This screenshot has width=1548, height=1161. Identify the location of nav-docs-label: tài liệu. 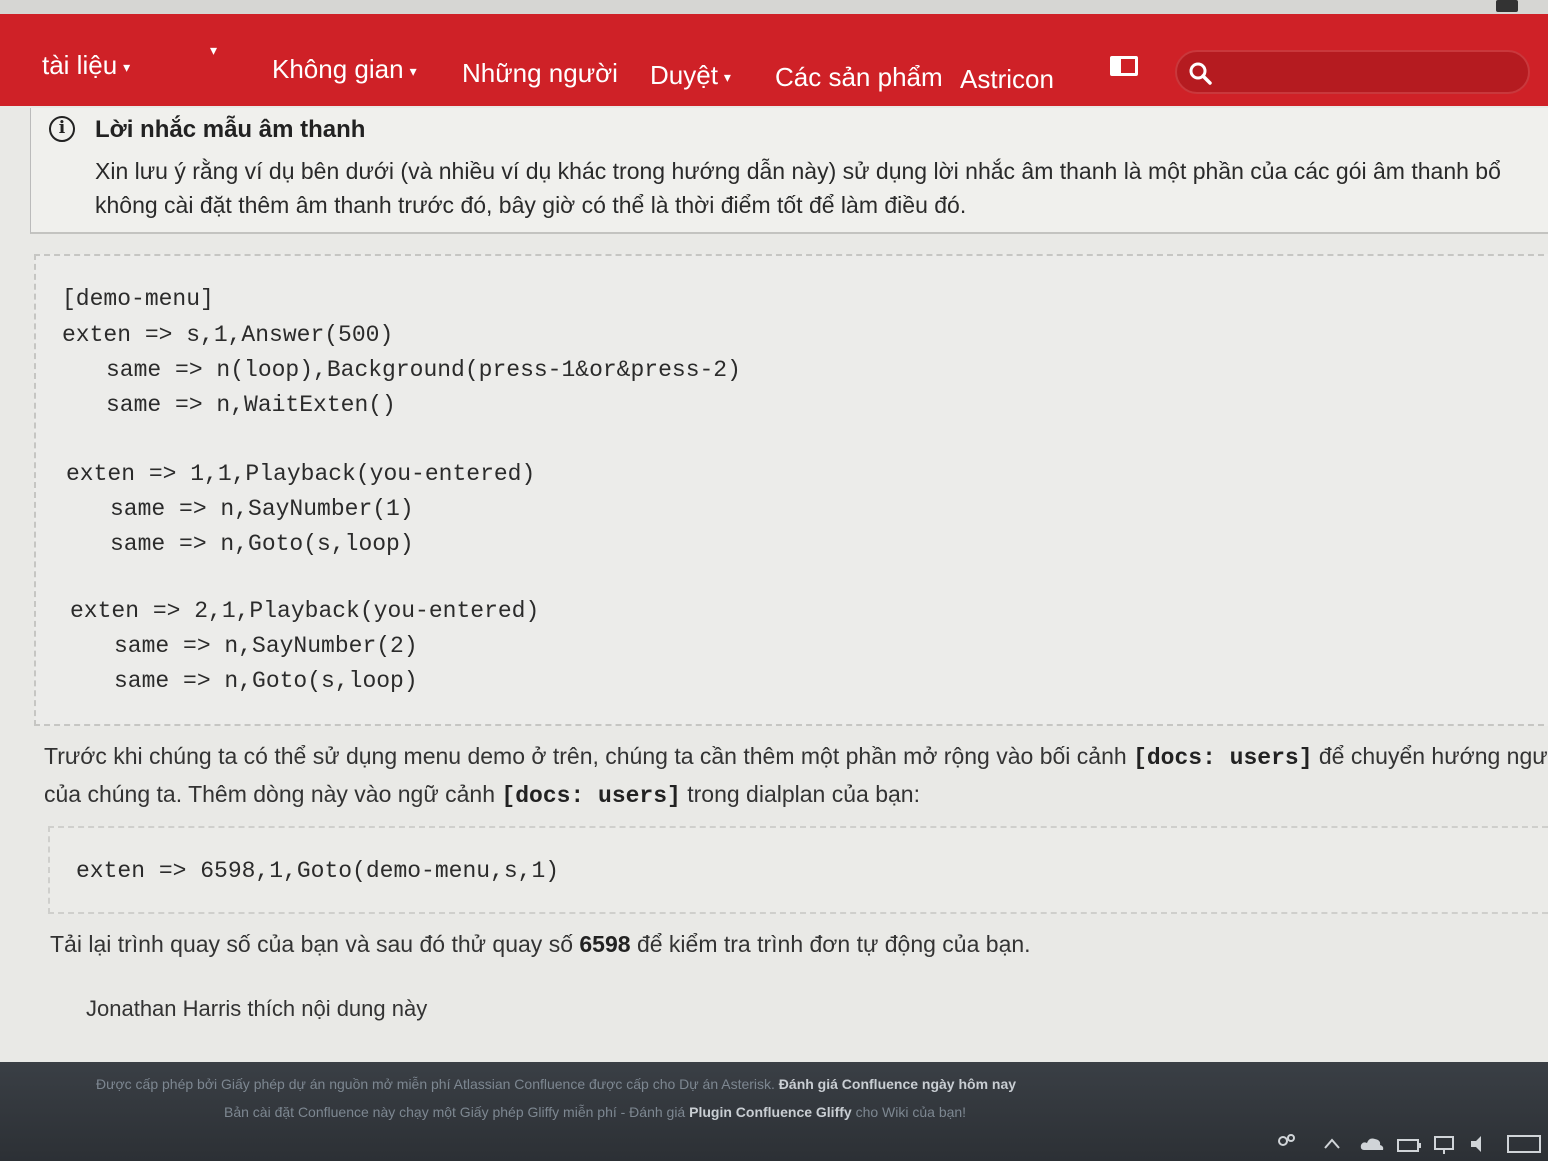
(80, 65).